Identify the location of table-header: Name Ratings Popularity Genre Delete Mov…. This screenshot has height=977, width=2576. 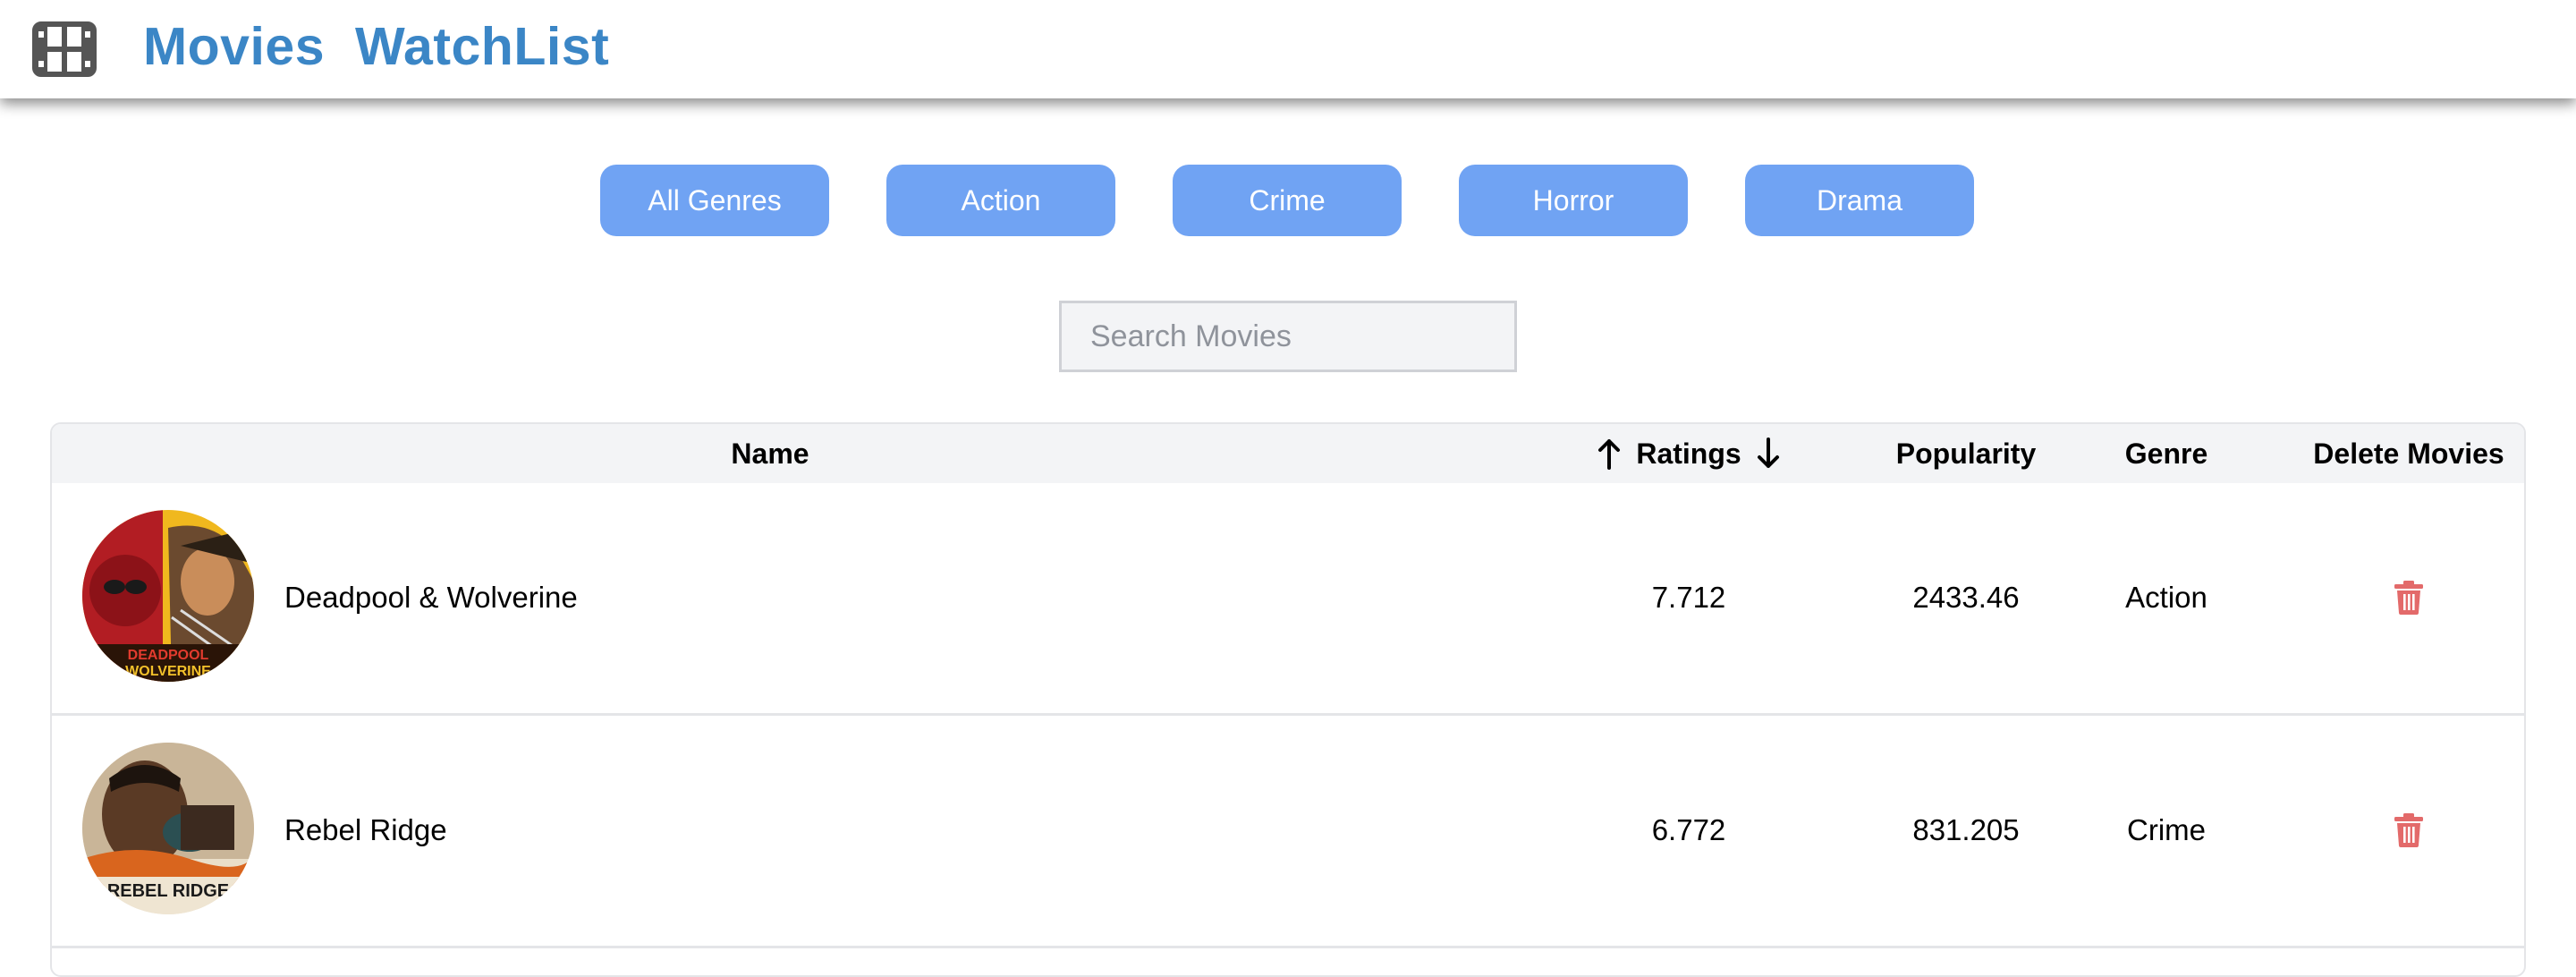
(1288, 454).